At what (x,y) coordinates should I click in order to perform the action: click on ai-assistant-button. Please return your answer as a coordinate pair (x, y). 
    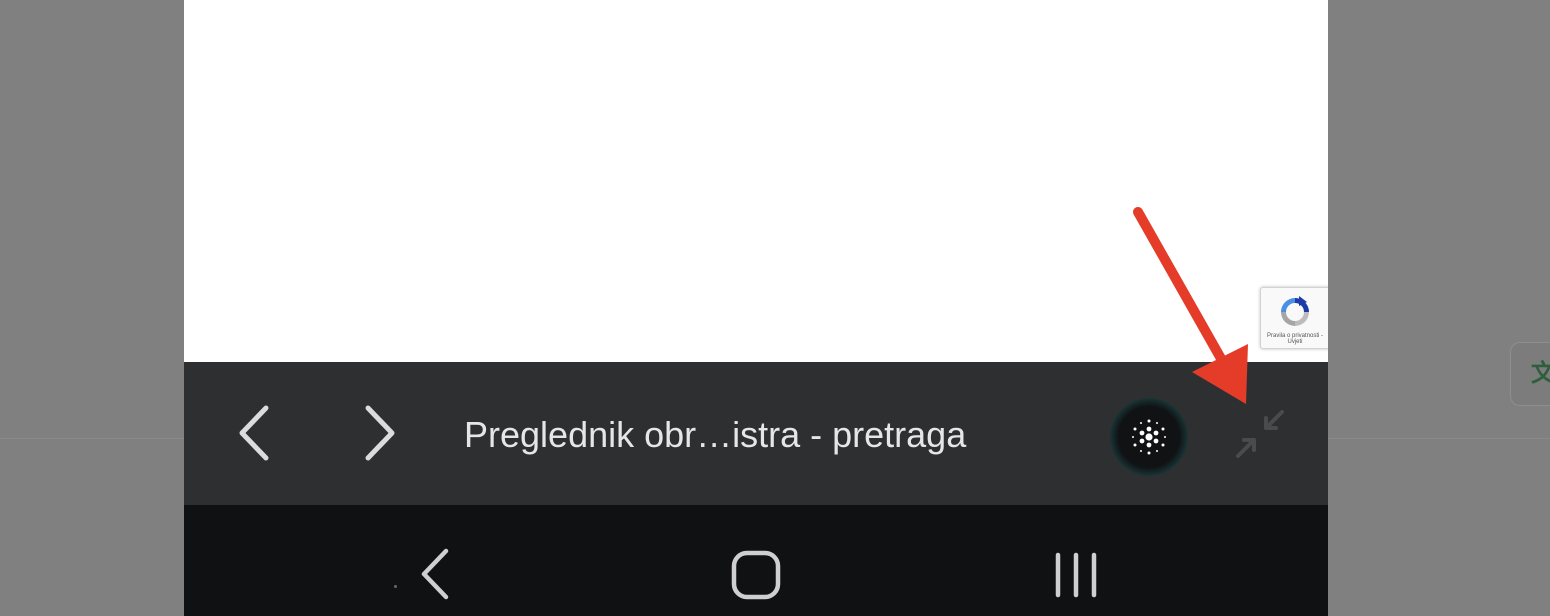
    Looking at the image, I should click on (1149, 437).